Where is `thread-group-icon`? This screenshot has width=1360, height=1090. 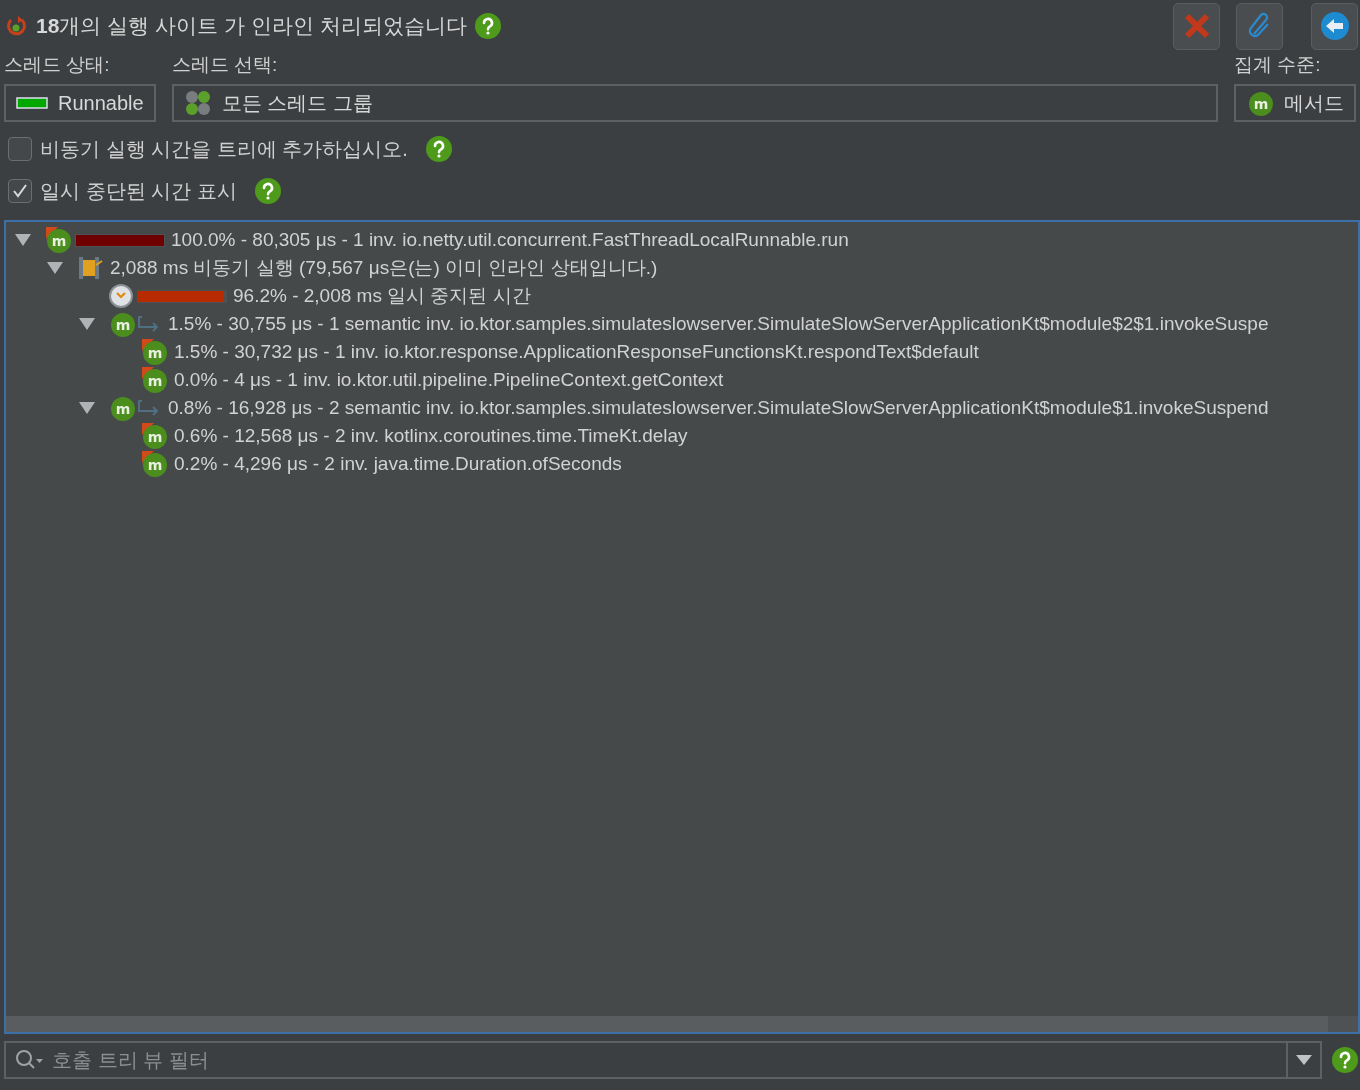
thread-group-icon is located at coordinates (197, 103).